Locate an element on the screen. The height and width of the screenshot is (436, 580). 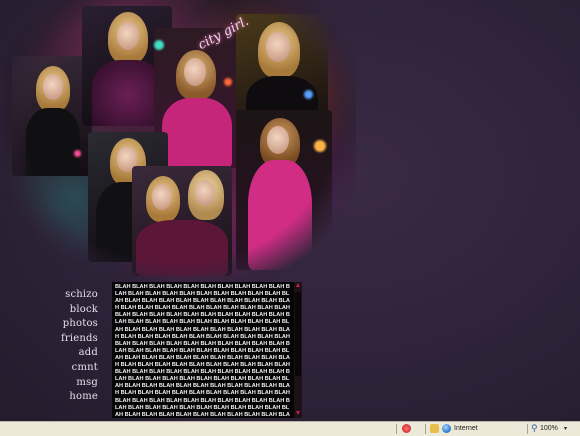
security-zone-label: Internet is located at coordinates (466, 428).